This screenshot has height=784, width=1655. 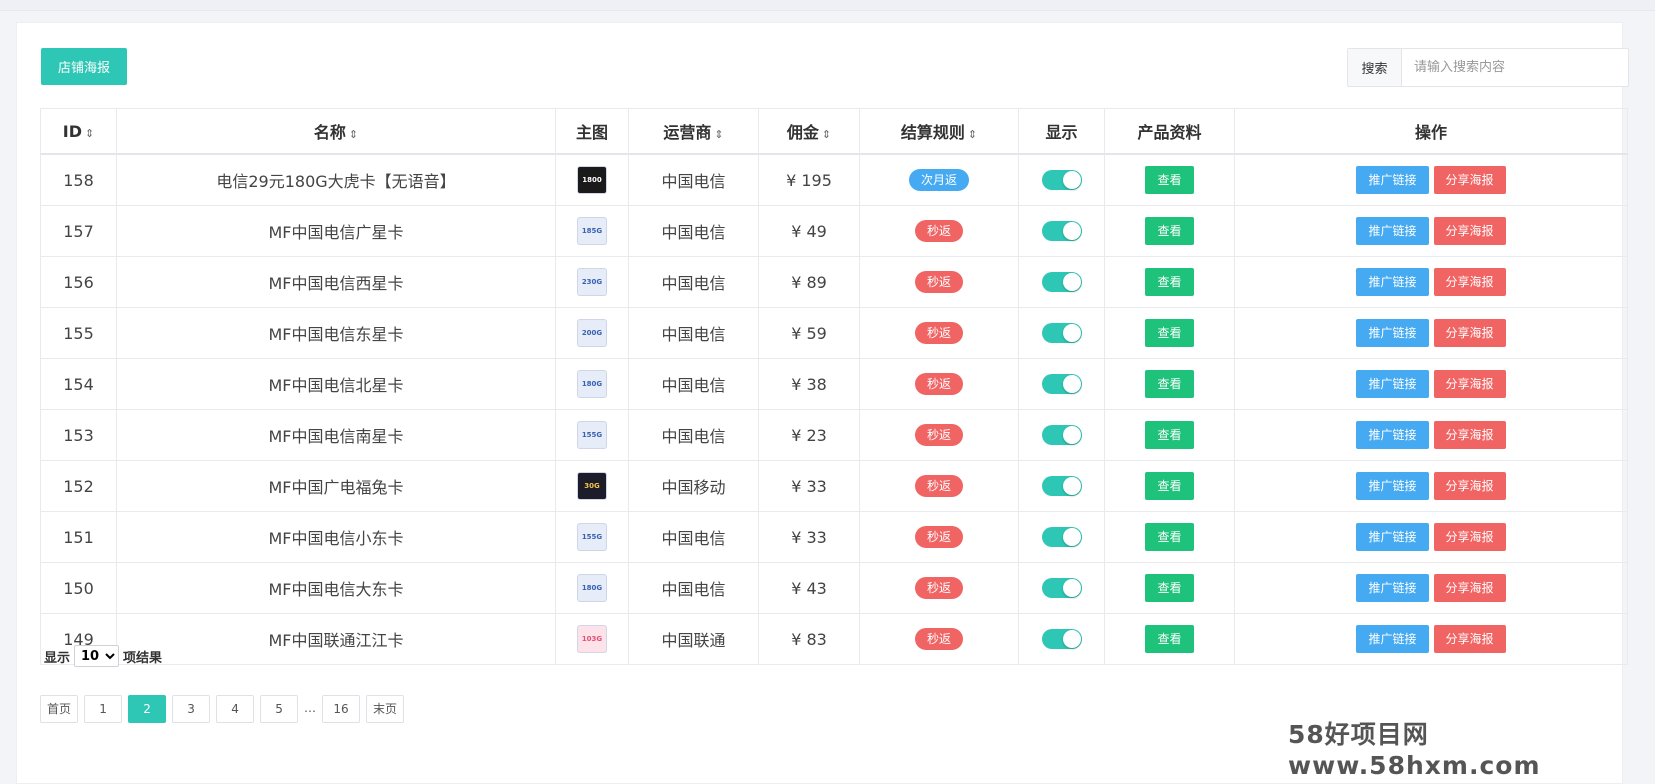 I want to click on page-size-control: 显示 10 项结果, so click(x=103, y=656).